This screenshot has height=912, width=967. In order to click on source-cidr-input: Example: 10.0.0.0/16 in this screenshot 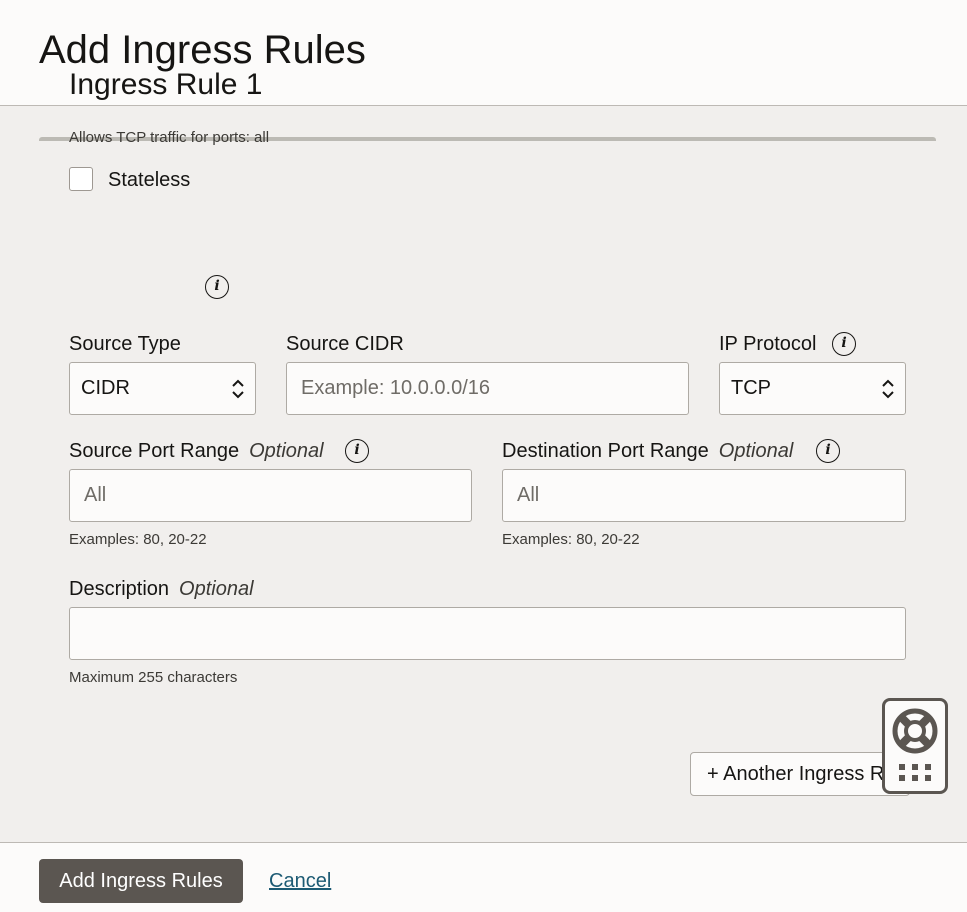, I will do `click(487, 388)`.